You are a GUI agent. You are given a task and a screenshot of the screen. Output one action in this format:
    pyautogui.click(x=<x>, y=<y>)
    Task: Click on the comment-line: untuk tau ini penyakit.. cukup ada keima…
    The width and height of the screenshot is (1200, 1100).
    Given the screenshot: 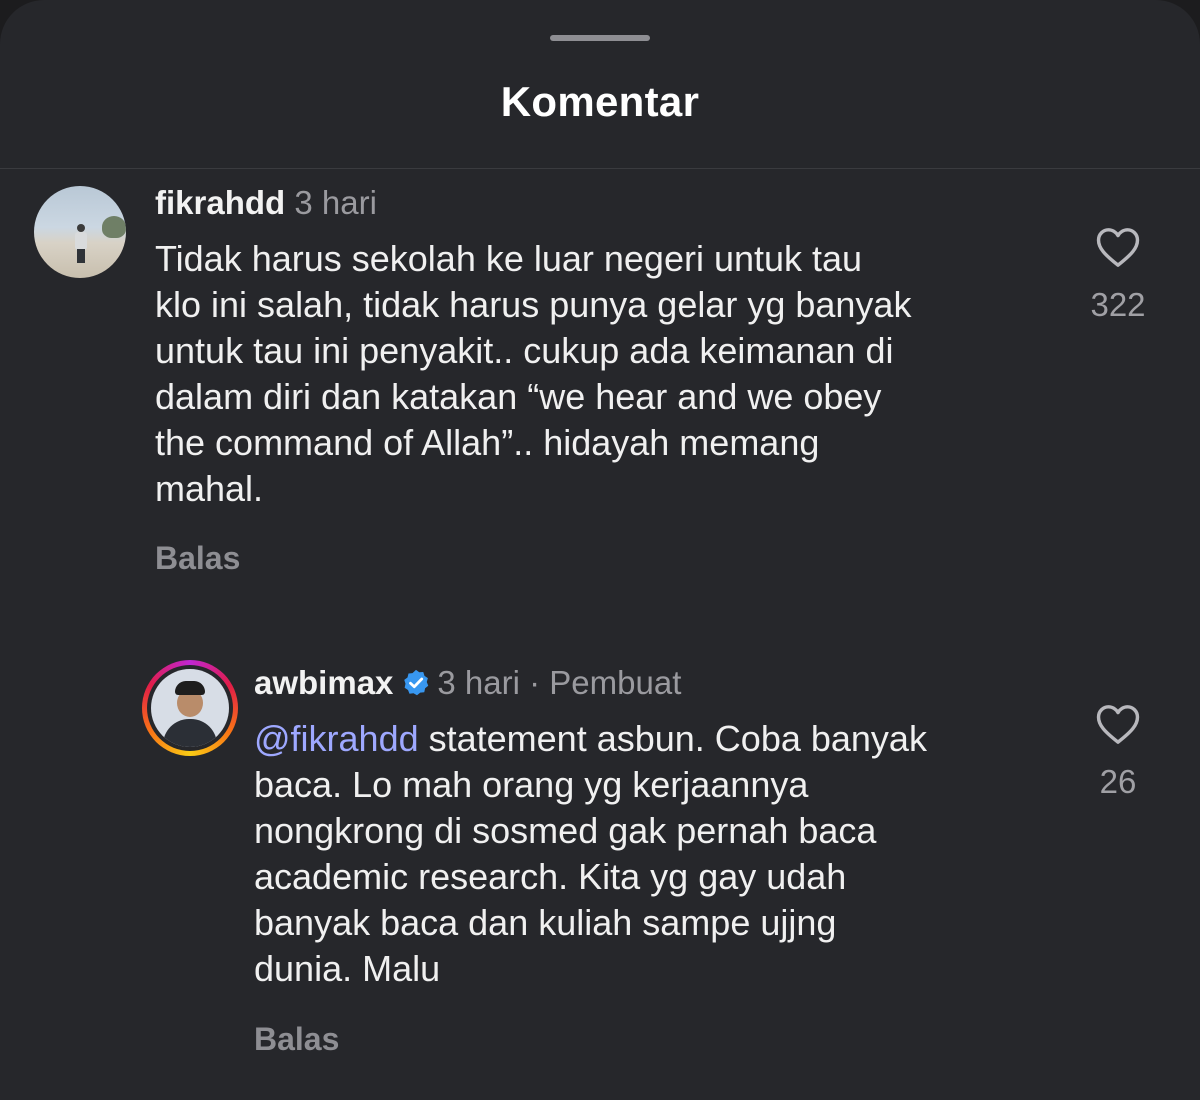 What is the action you would take?
    pyautogui.click(x=524, y=350)
    